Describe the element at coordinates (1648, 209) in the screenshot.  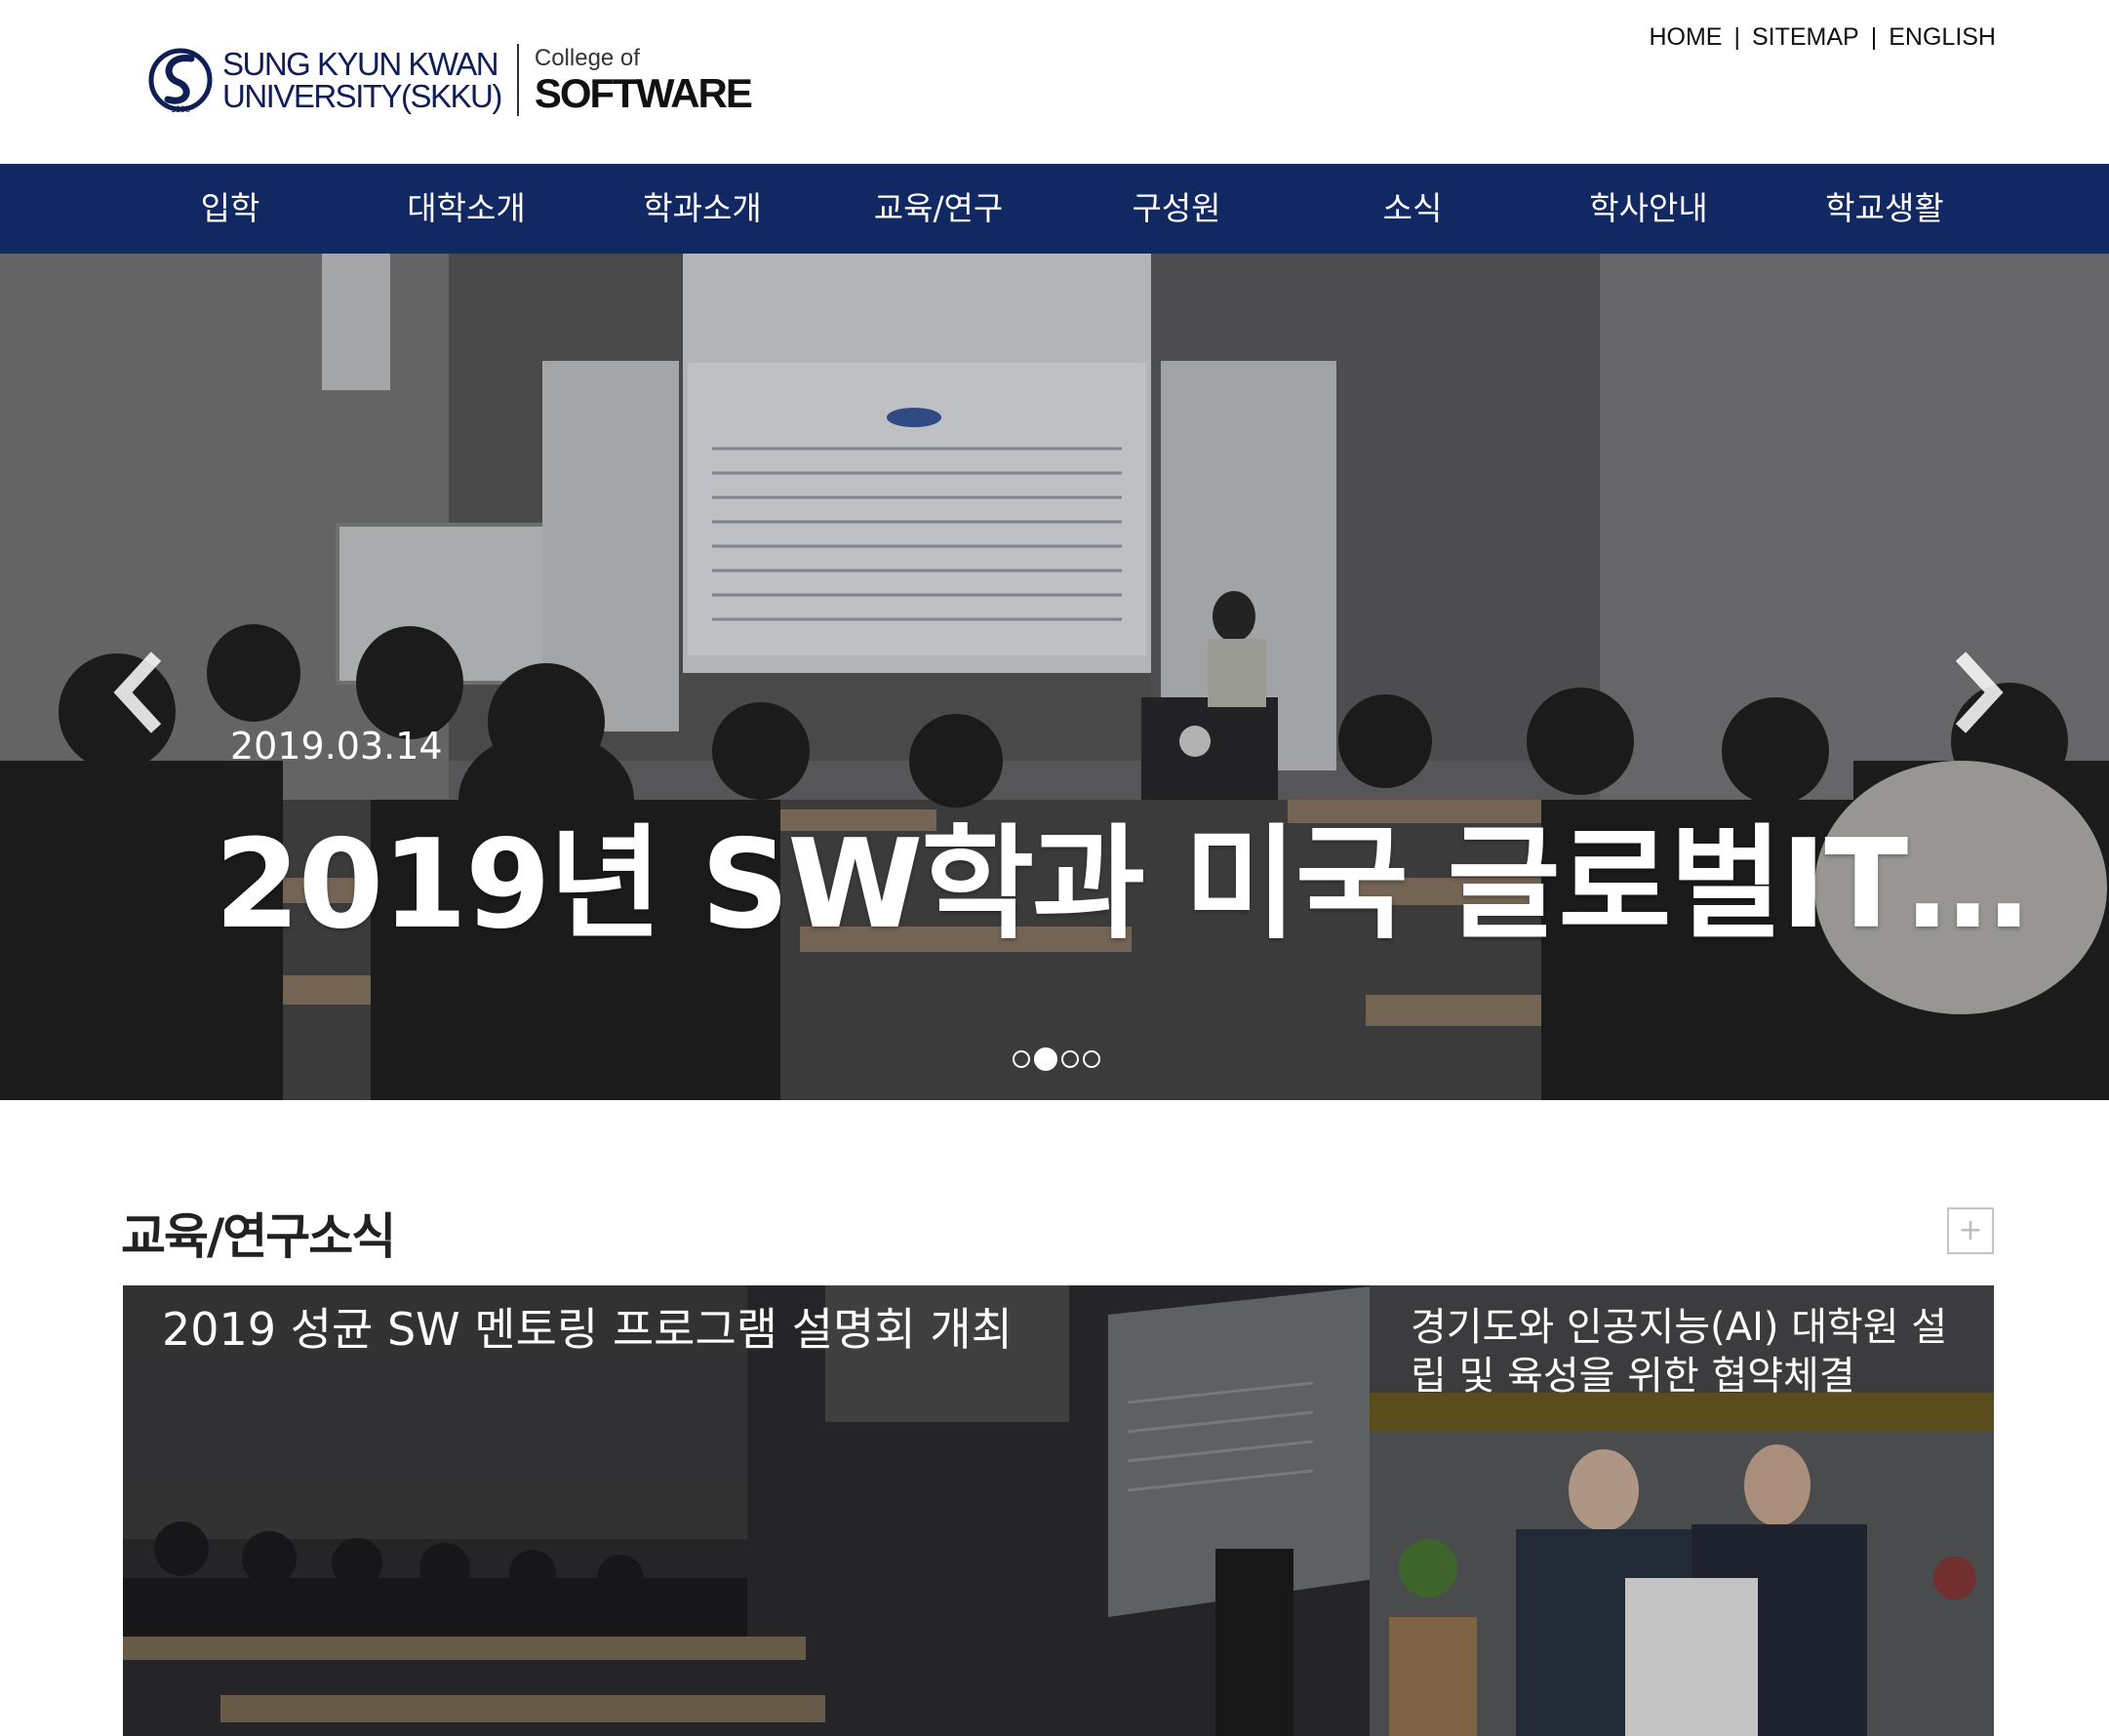
I see `nav-item-academic-info: 학사안내` at that location.